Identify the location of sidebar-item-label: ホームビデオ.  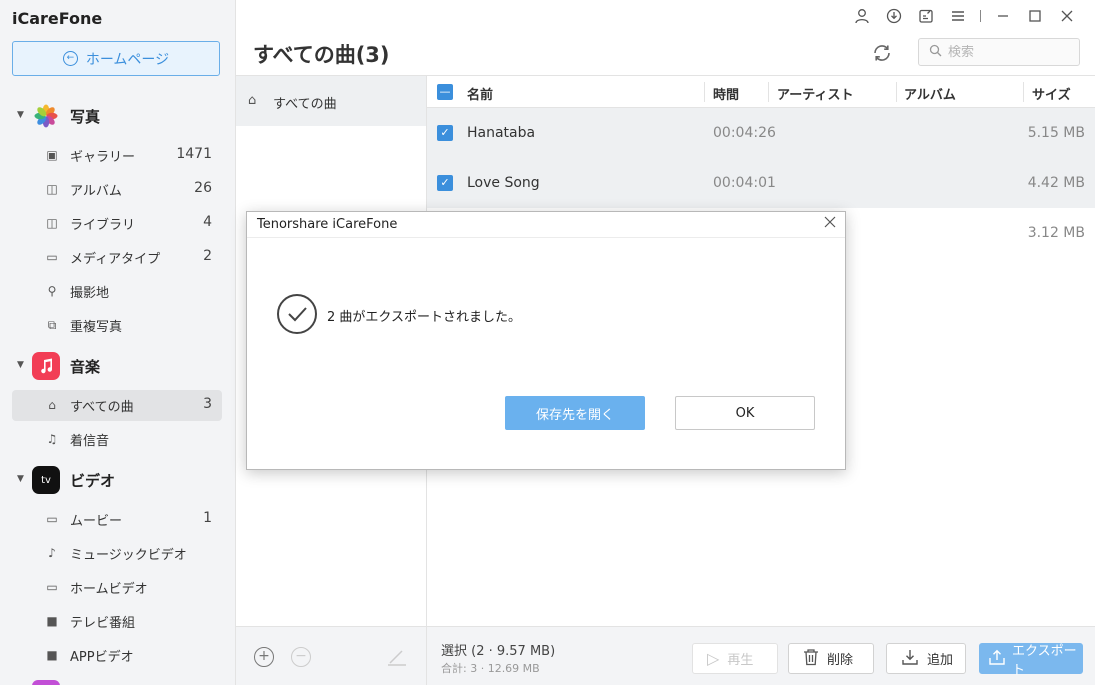
(109, 589).